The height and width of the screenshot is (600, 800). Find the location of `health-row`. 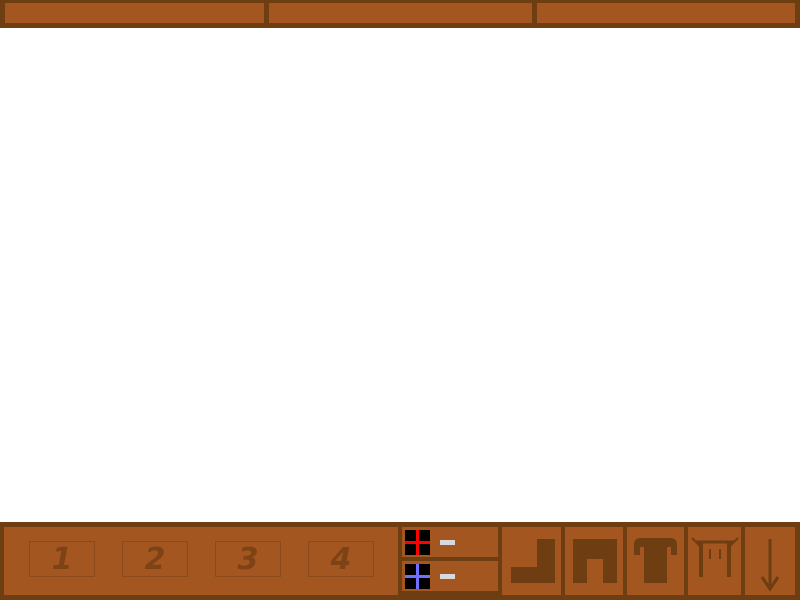

health-row is located at coordinates (450, 542).